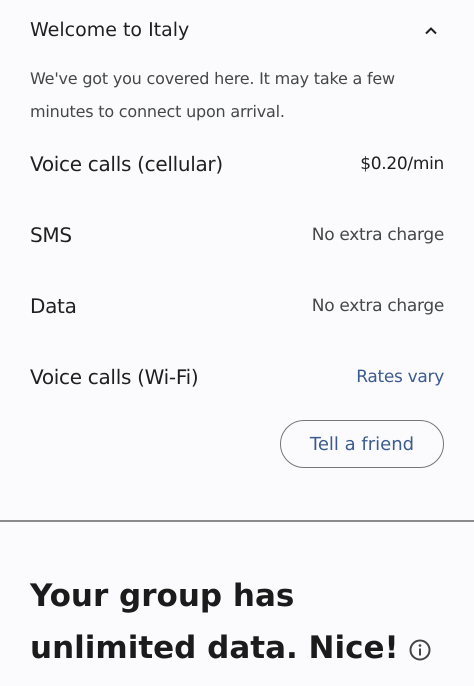 This screenshot has width=474, height=686. Describe the element at coordinates (402, 164) in the screenshot. I see `rate-value: $0.20/min` at that location.